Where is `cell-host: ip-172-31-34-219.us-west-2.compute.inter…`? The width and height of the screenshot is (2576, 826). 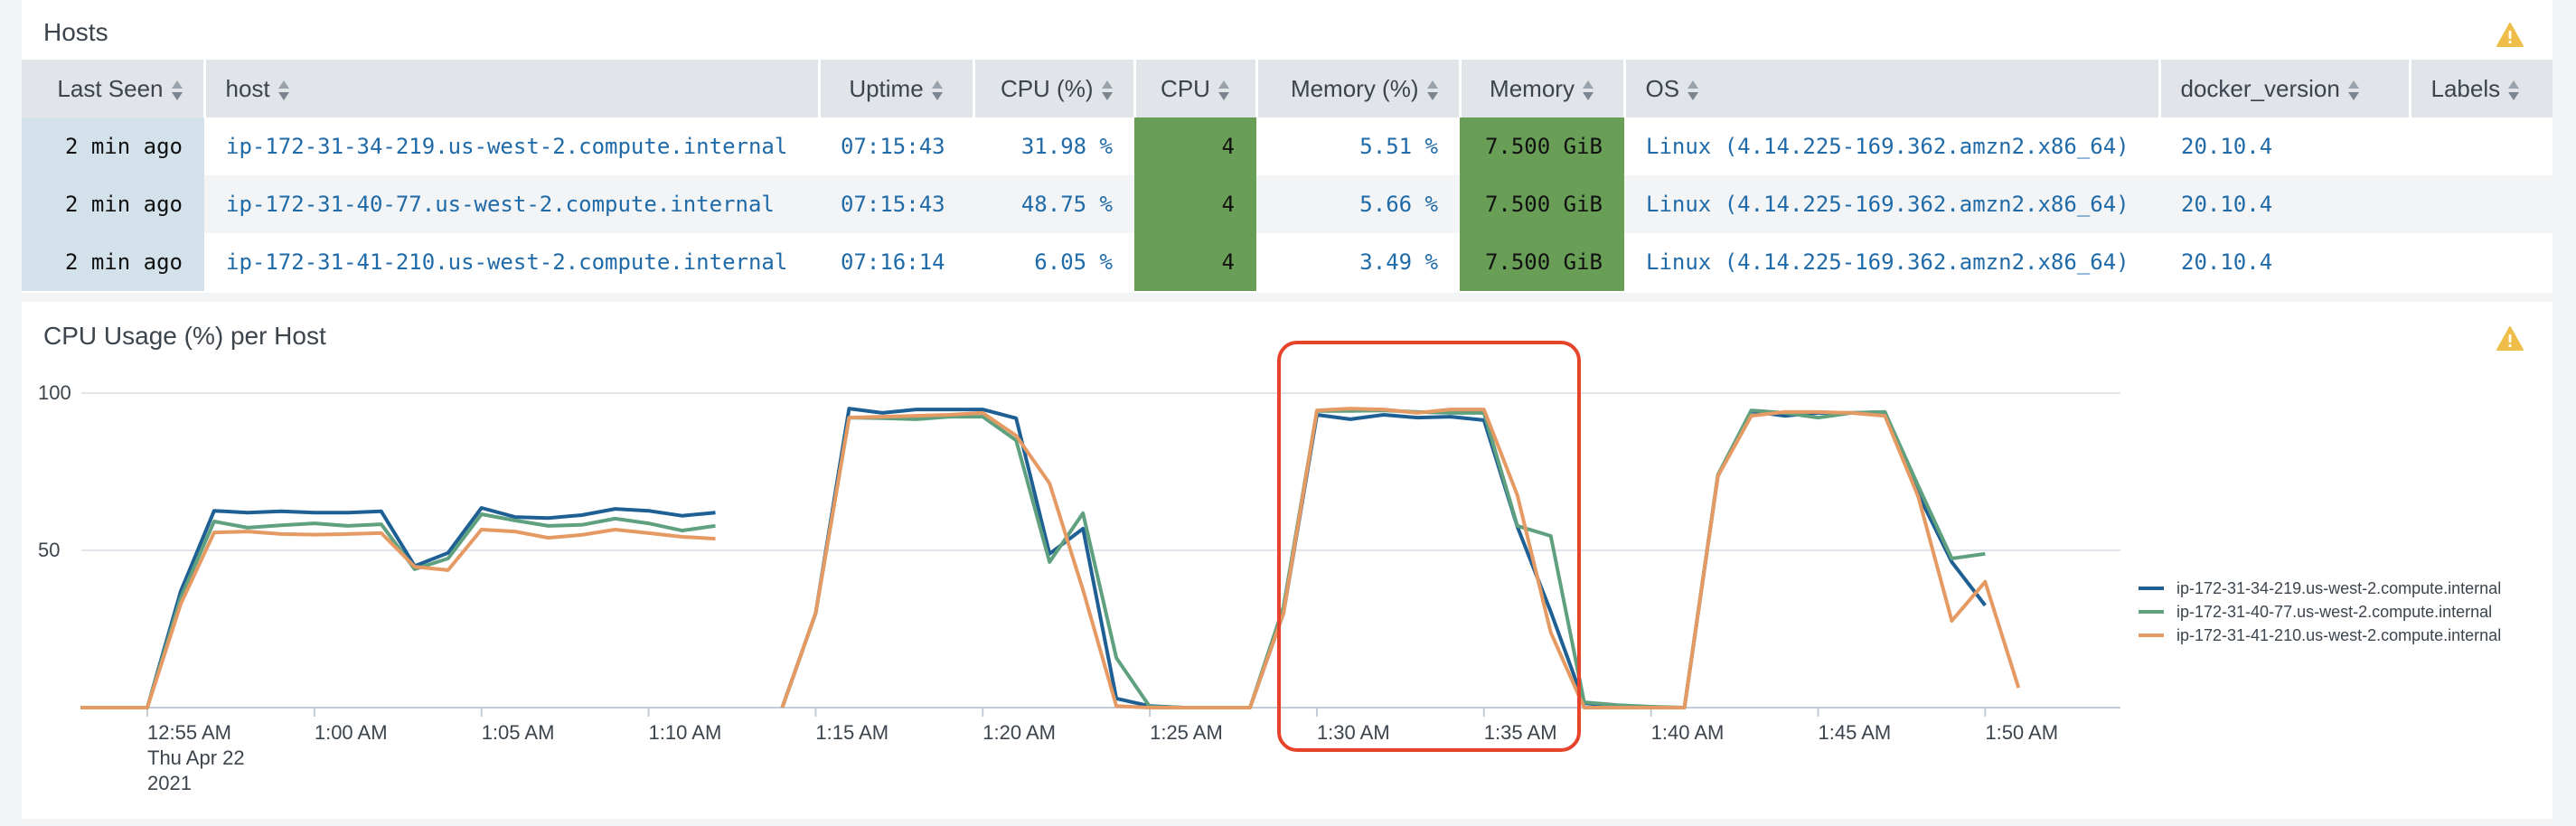 cell-host: ip-172-31-34-219.us-west-2.compute.inter… is located at coordinates (512, 146).